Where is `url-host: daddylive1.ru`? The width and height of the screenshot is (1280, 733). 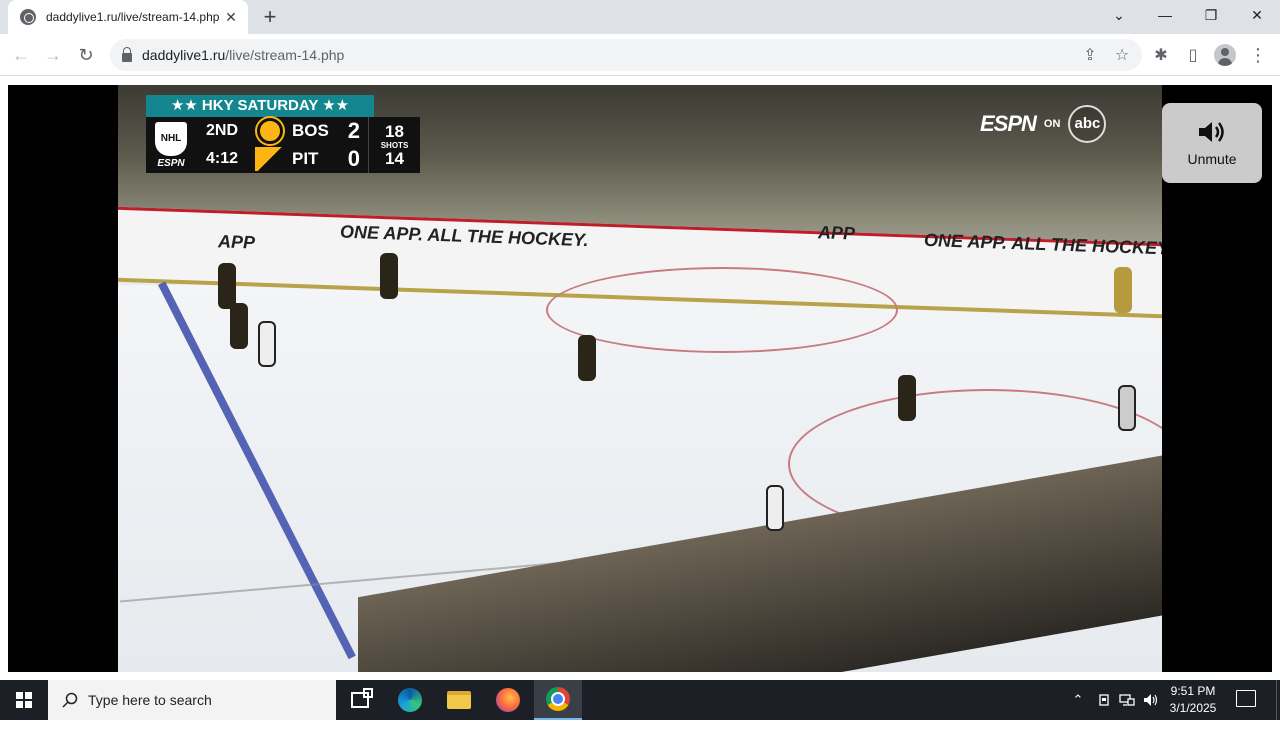 url-host: daddylive1.ru is located at coordinates (184, 55).